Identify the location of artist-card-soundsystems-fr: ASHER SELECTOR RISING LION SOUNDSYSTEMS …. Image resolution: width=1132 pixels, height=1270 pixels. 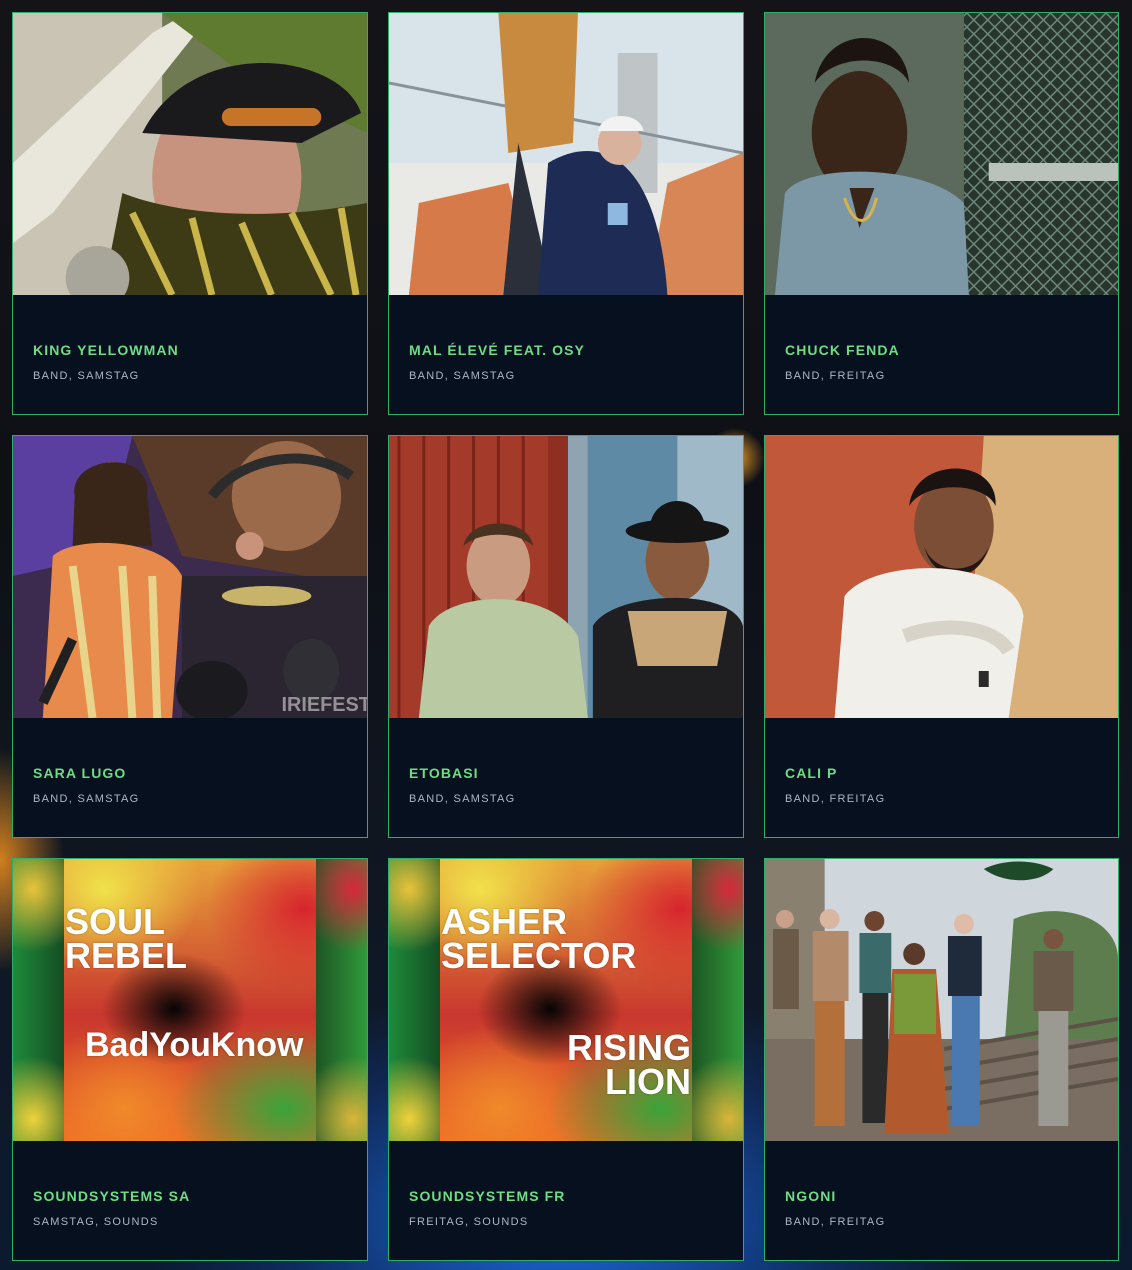
(566, 1059).